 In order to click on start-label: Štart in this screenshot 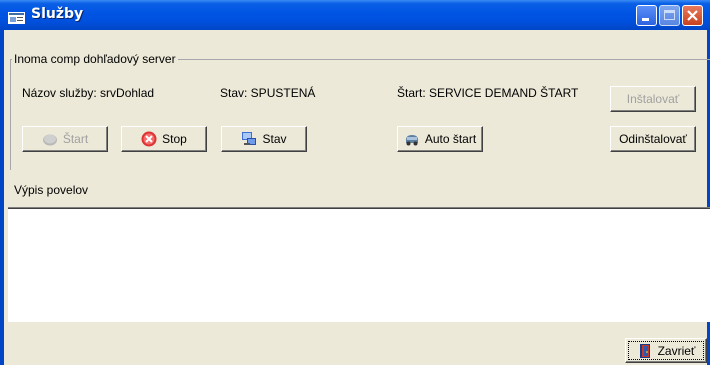, I will do `click(75, 139)`.